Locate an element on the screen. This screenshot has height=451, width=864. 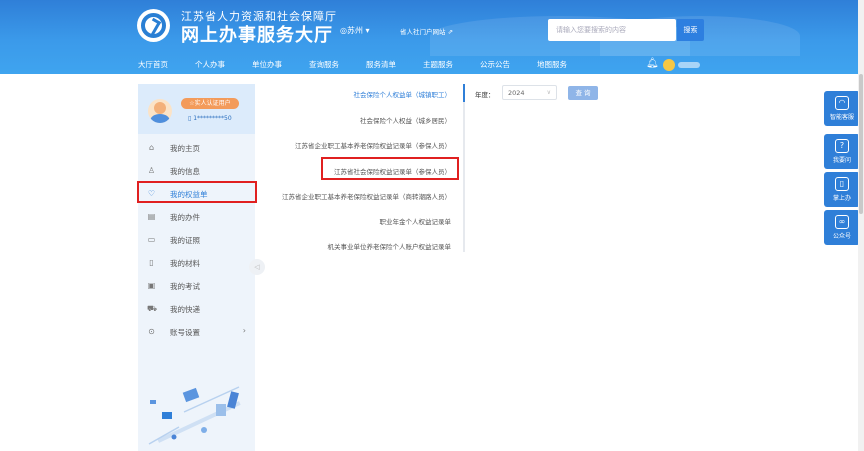
nav-home: 大厅首页 is located at coordinates (153, 64).